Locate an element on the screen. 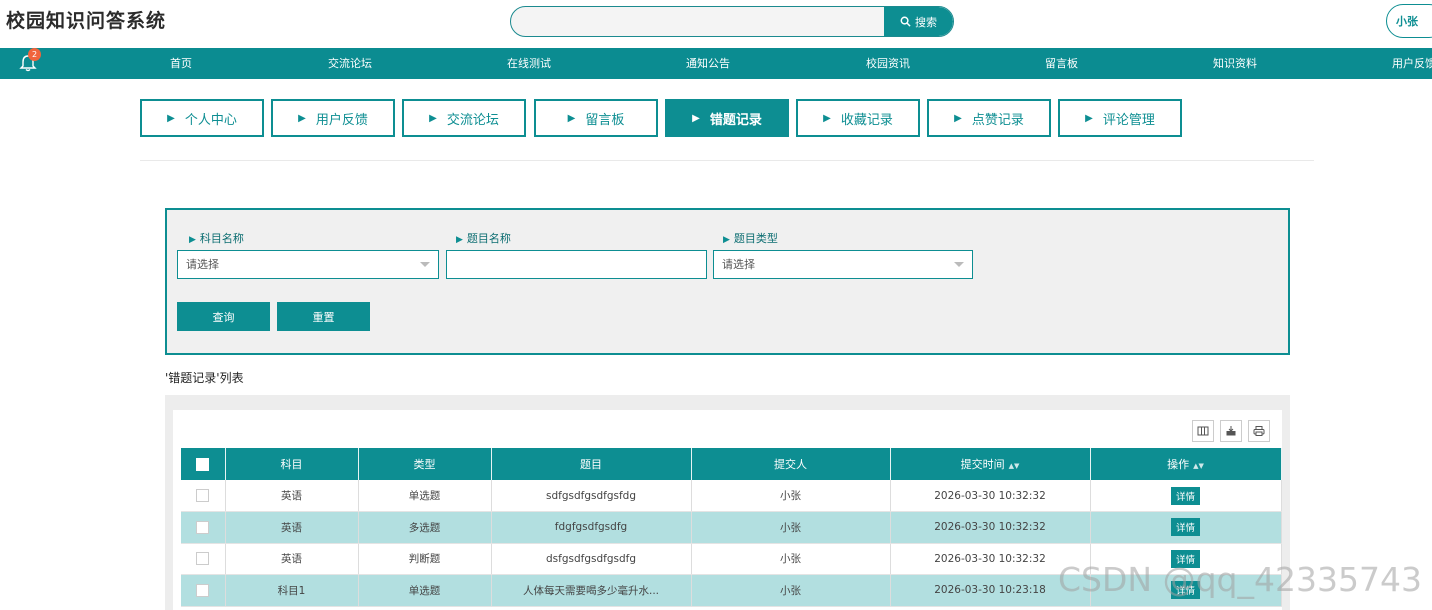 The width and height of the screenshot is (1432, 610). table-header-row: 科目 类型 题目 提交人 提交时间 ▲▼ 操作 ▲▼ is located at coordinates (731, 464).